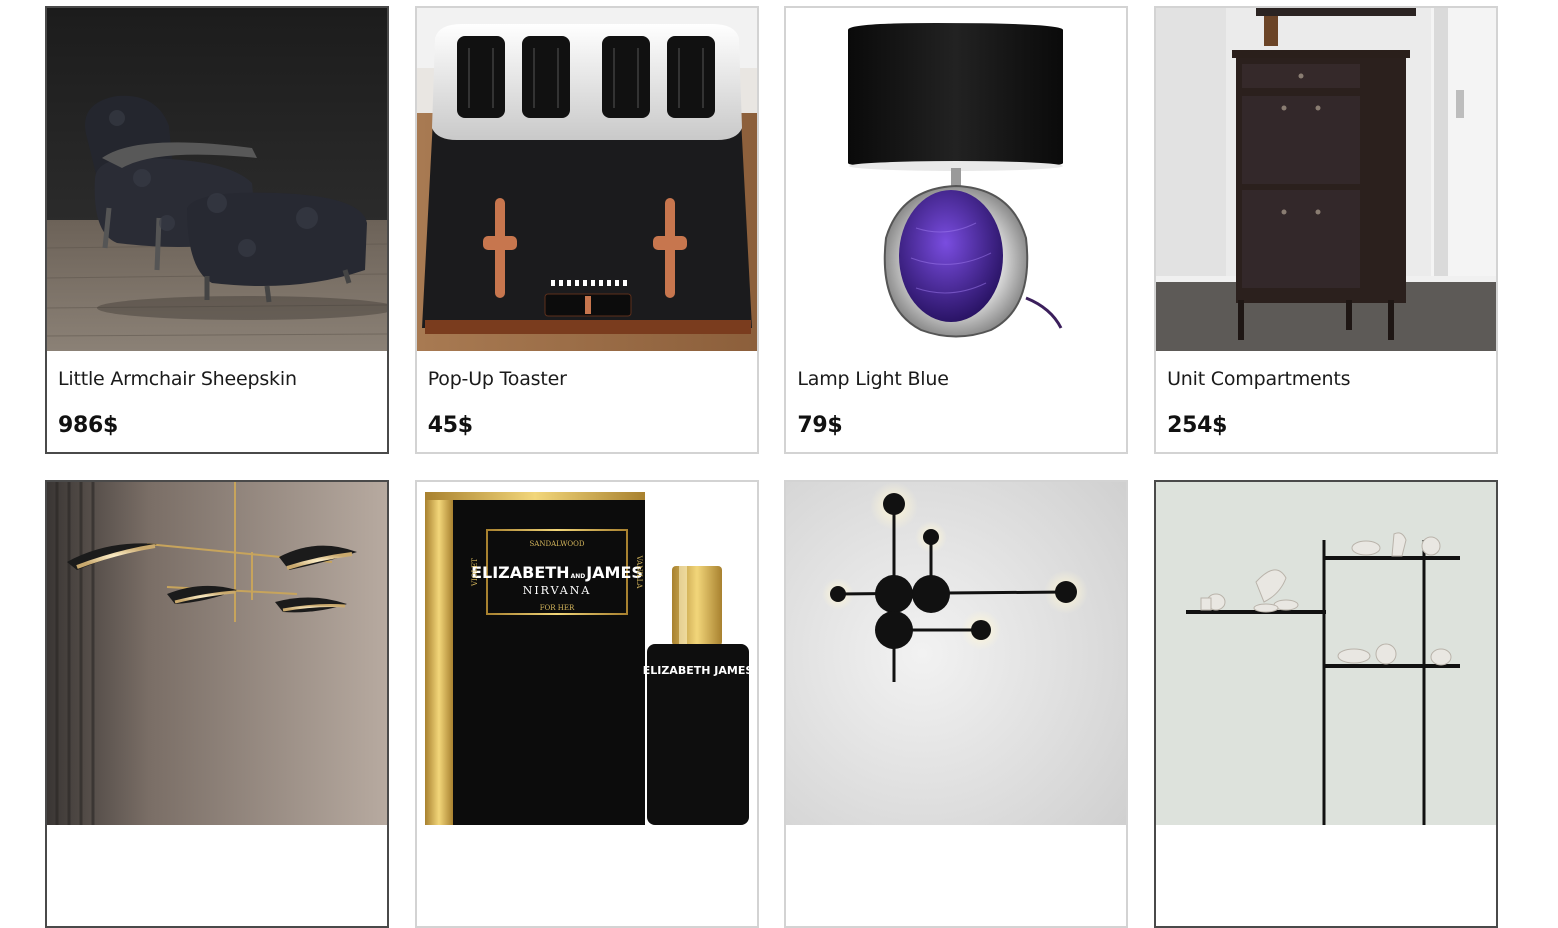  I want to click on product-name: Pop-Up Toaster, so click(587, 371).